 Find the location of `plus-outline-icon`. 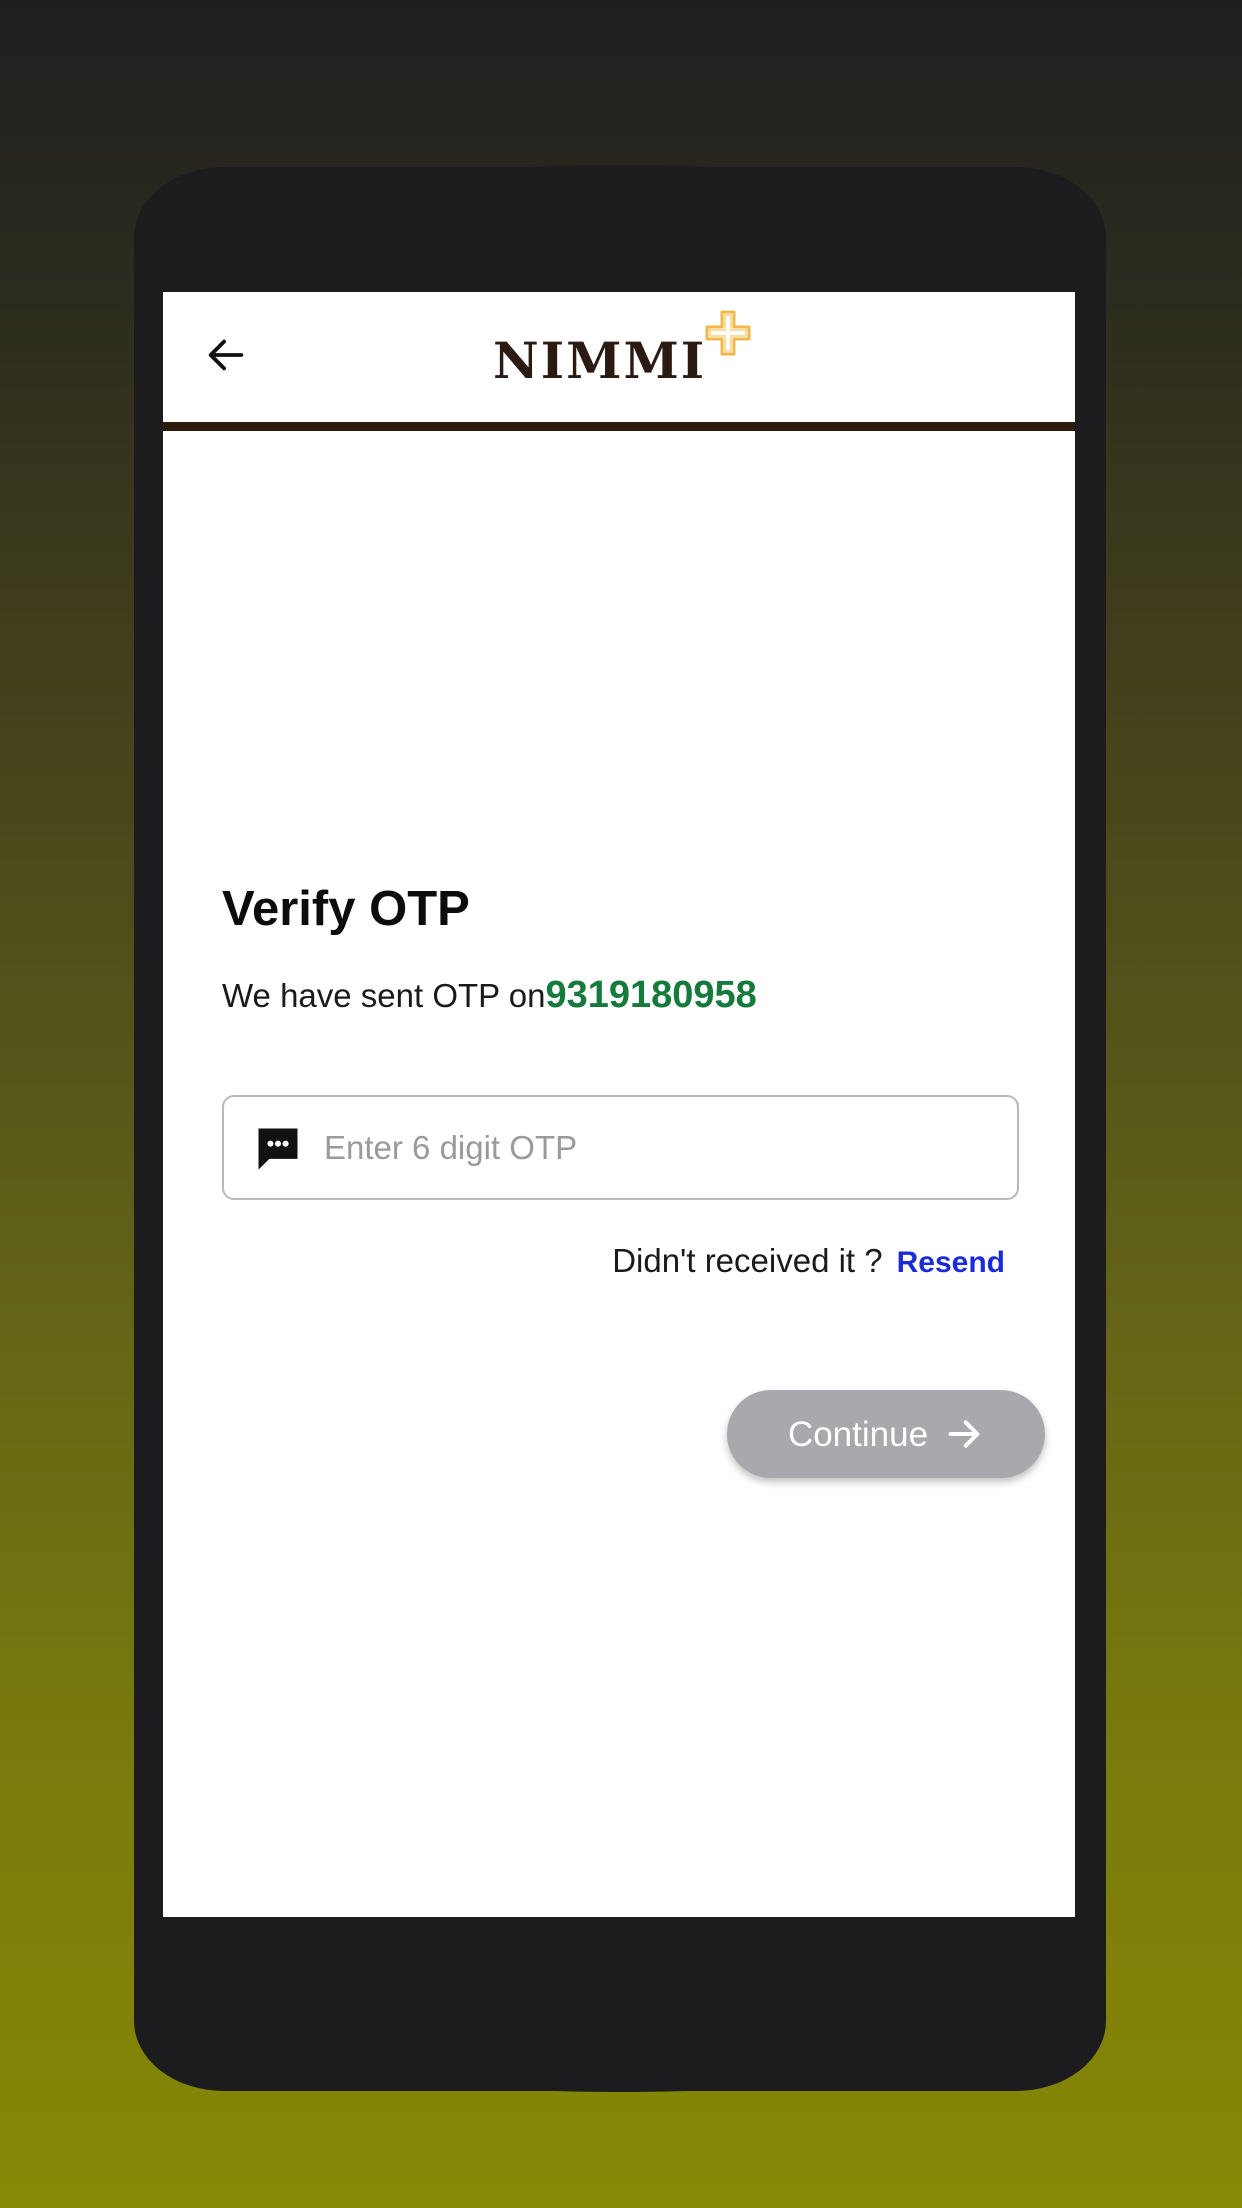

plus-outline-icon is located at coordinates (728, 333).